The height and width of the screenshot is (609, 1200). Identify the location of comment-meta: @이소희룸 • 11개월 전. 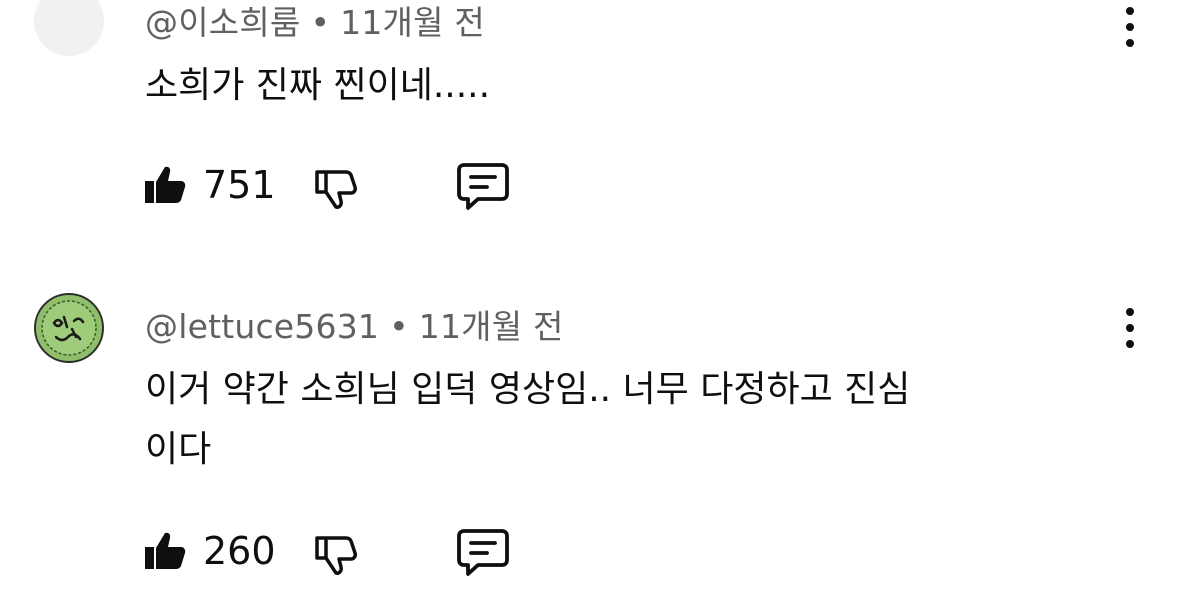
(315, 22).